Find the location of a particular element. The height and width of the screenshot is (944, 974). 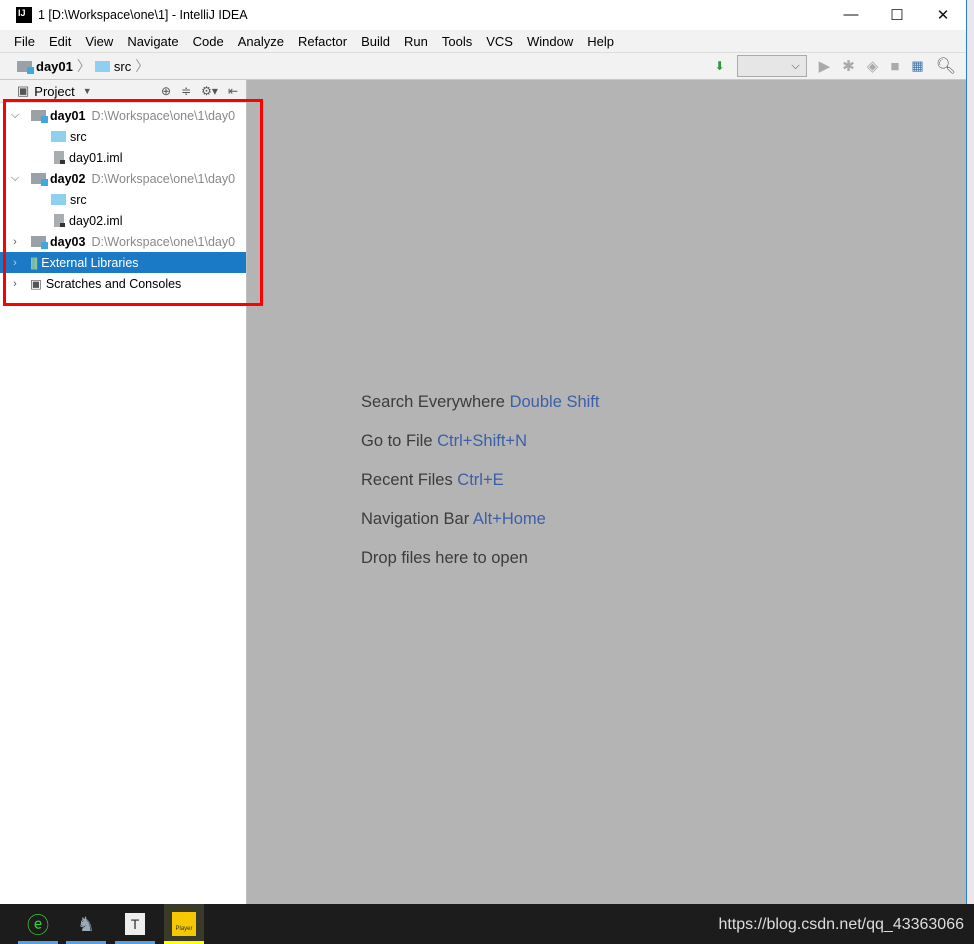

stop-icon: ■ is located at coordinates (894, 66).